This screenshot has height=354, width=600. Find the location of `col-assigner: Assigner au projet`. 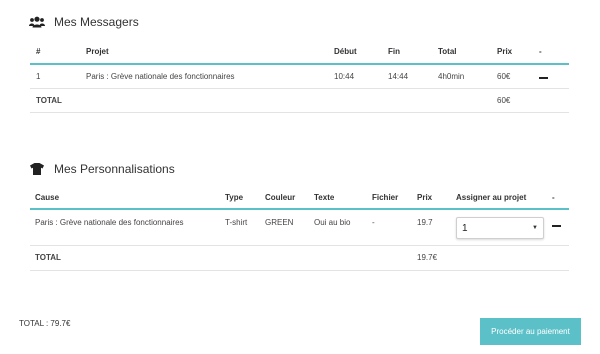

col-assigner: Assigner au projet is located at coordinates (504, 198).